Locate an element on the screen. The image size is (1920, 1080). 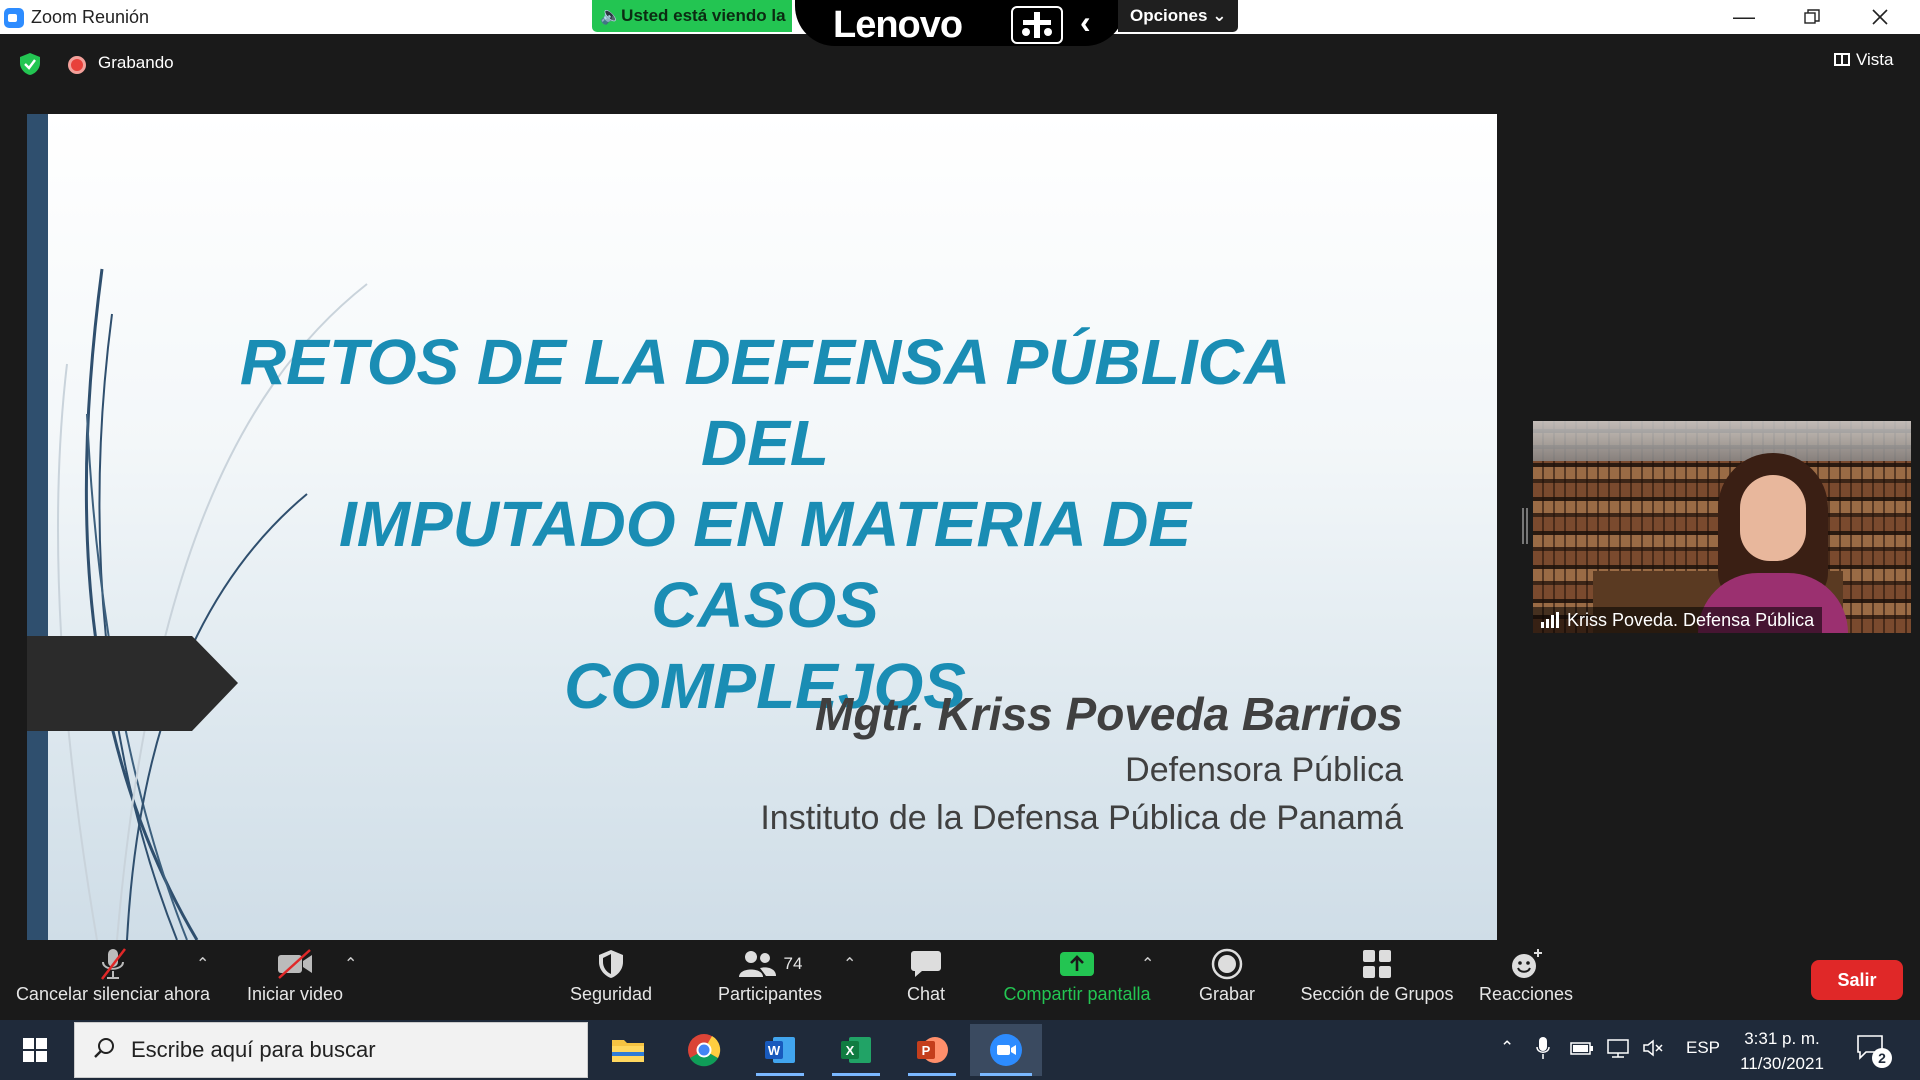
participant-name: Kriss Poveda. Defensa Pública is located at coordinates (1691, 620).